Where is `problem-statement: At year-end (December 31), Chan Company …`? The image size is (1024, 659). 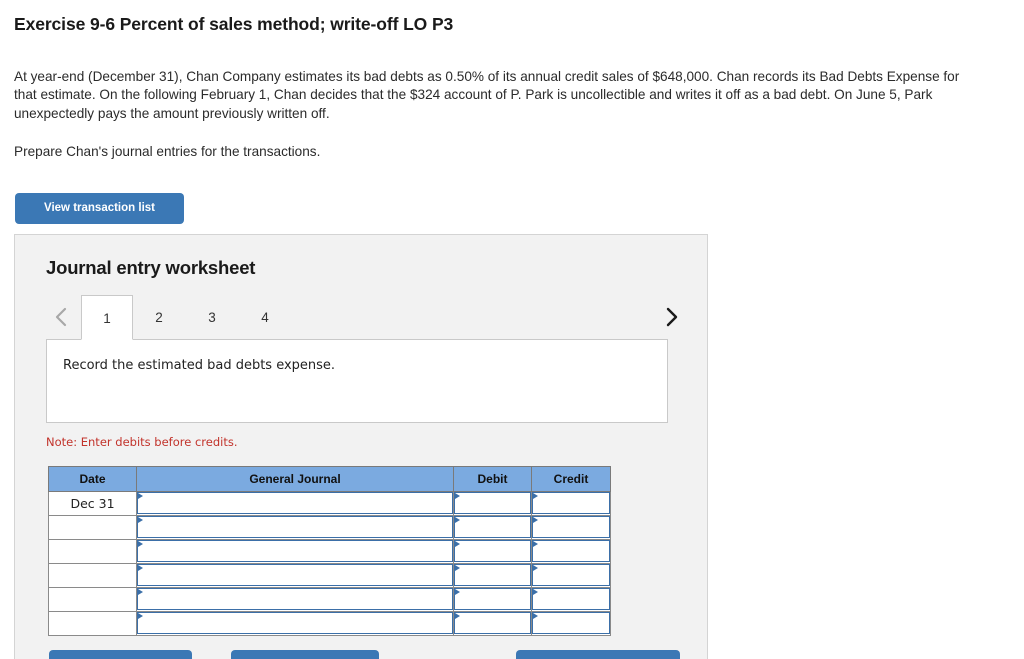
problem-statement: At year-end (December 31), Chan Company … is located at coordinates (487, 95).